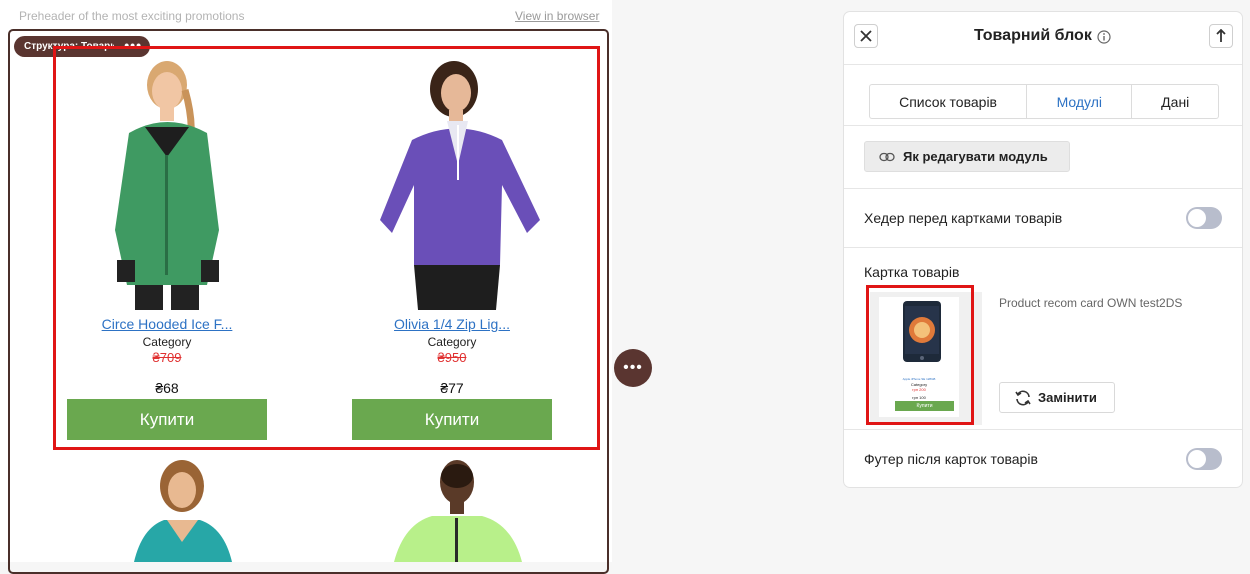 The width and height of the screenshot is (1250, 574). Describe the element at coordinates (633, 368) in the screenshot. I see `more-options-button: •••` at that location.